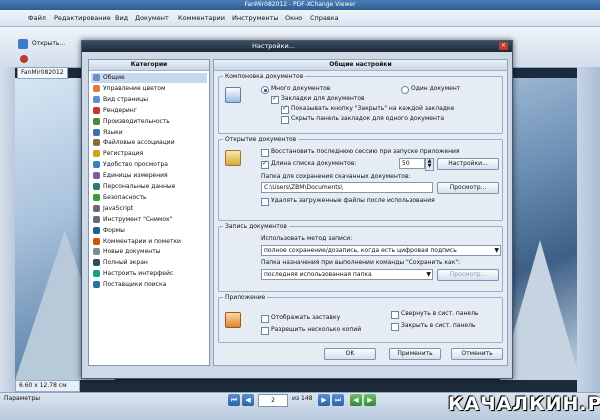  I want to click on show-close-checkbox, so click(285, 109).